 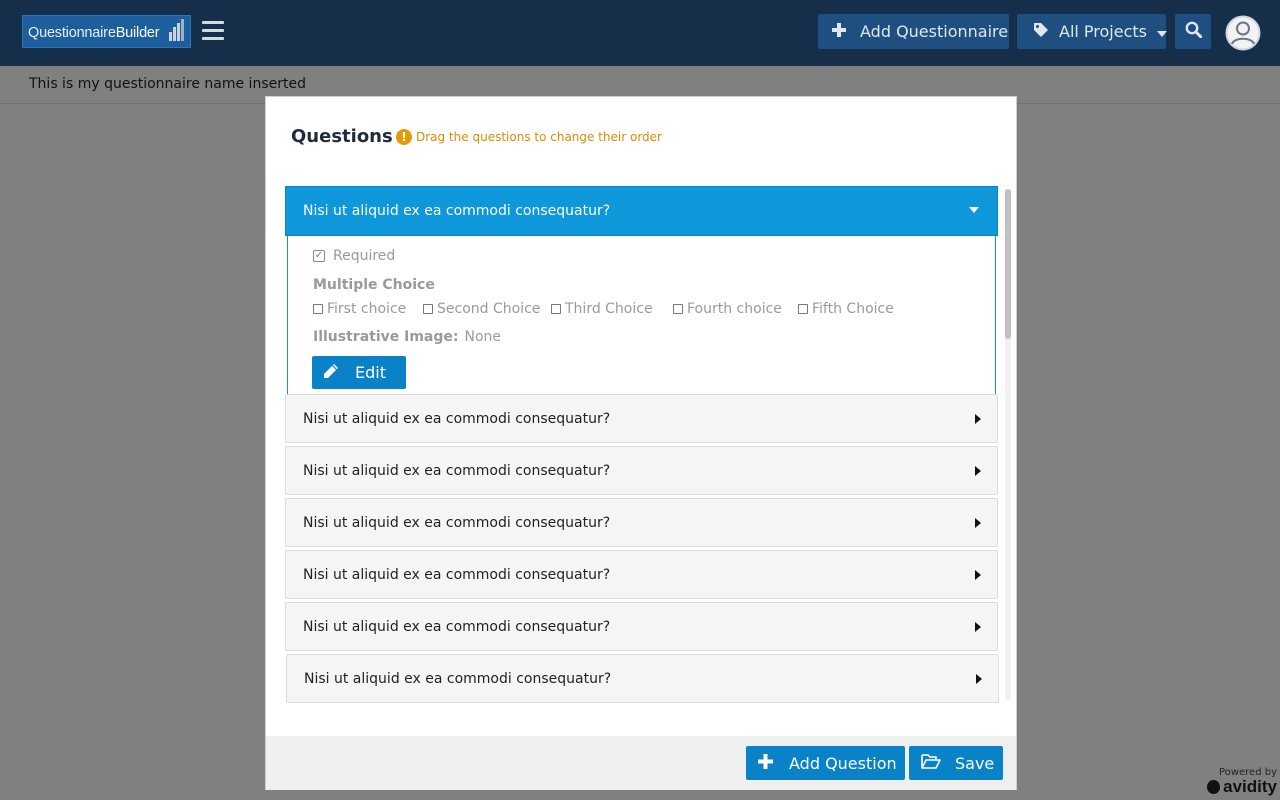 What do you see at coordinates (934, 31) in the screenshot?
I see `add-questionnaire-label: Add Questionnaire` at bounding box center [934, 31].